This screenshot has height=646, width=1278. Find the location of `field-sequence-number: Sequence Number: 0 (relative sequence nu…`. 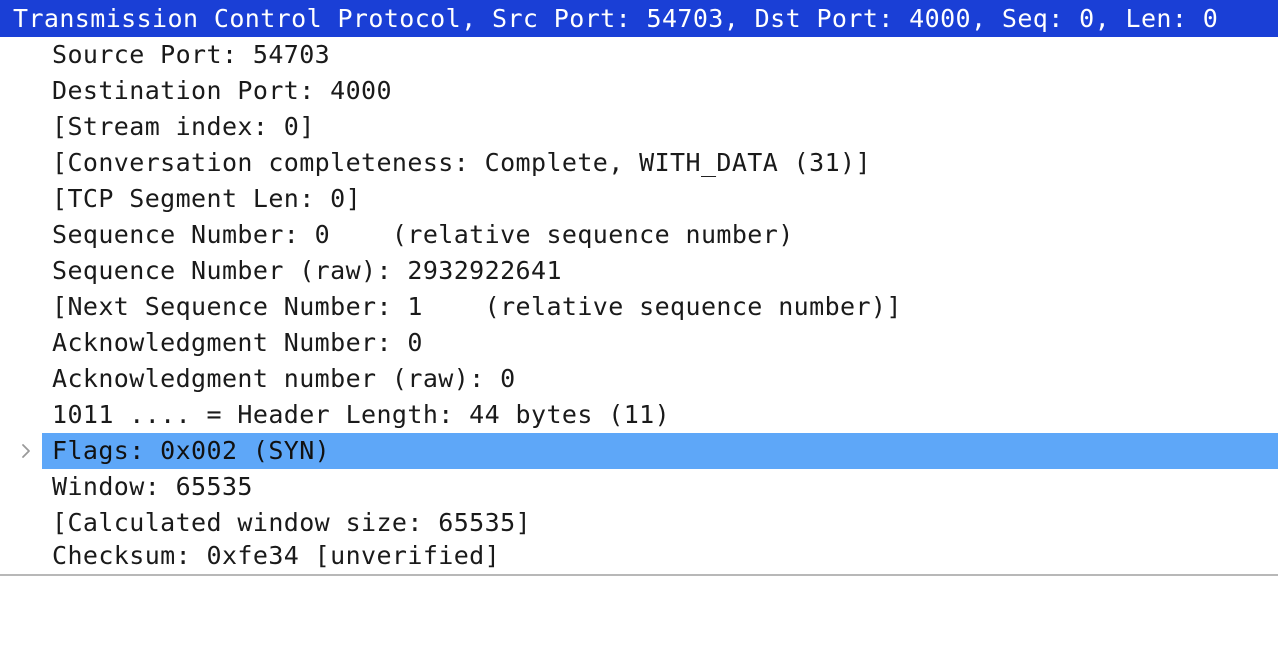

field-sequence-number: Sequence Number: 0 (relative sequence nu… is located at coordinates (665, 235).